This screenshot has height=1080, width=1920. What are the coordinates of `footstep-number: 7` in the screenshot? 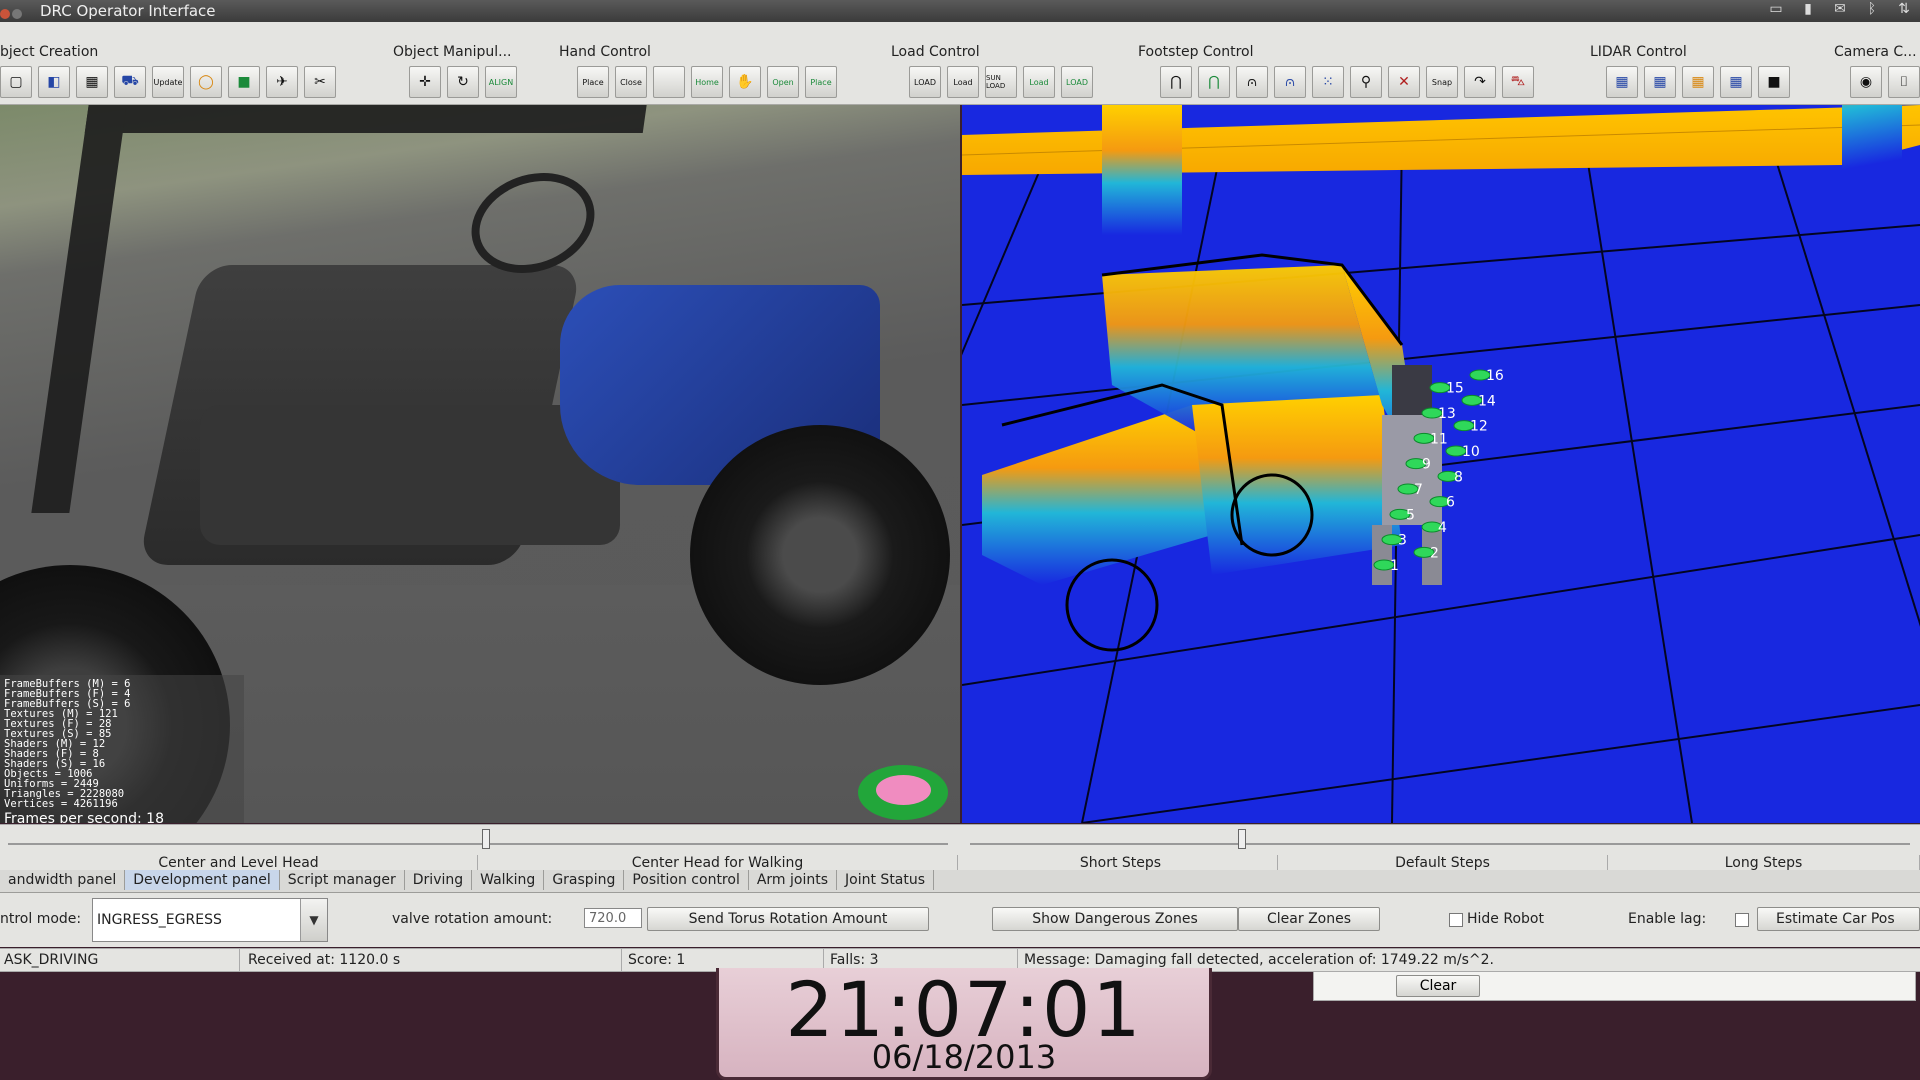 It's located at (1418, 490).